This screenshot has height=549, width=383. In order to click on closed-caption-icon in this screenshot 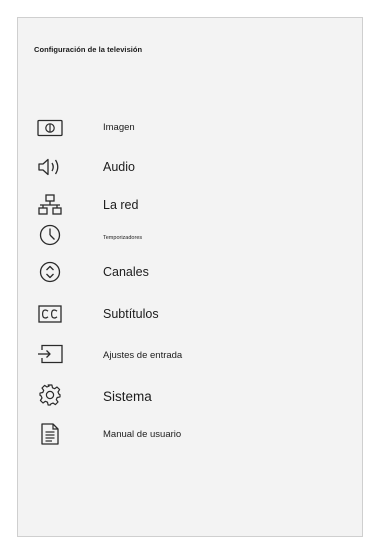, I will do `click(50, 314)`.